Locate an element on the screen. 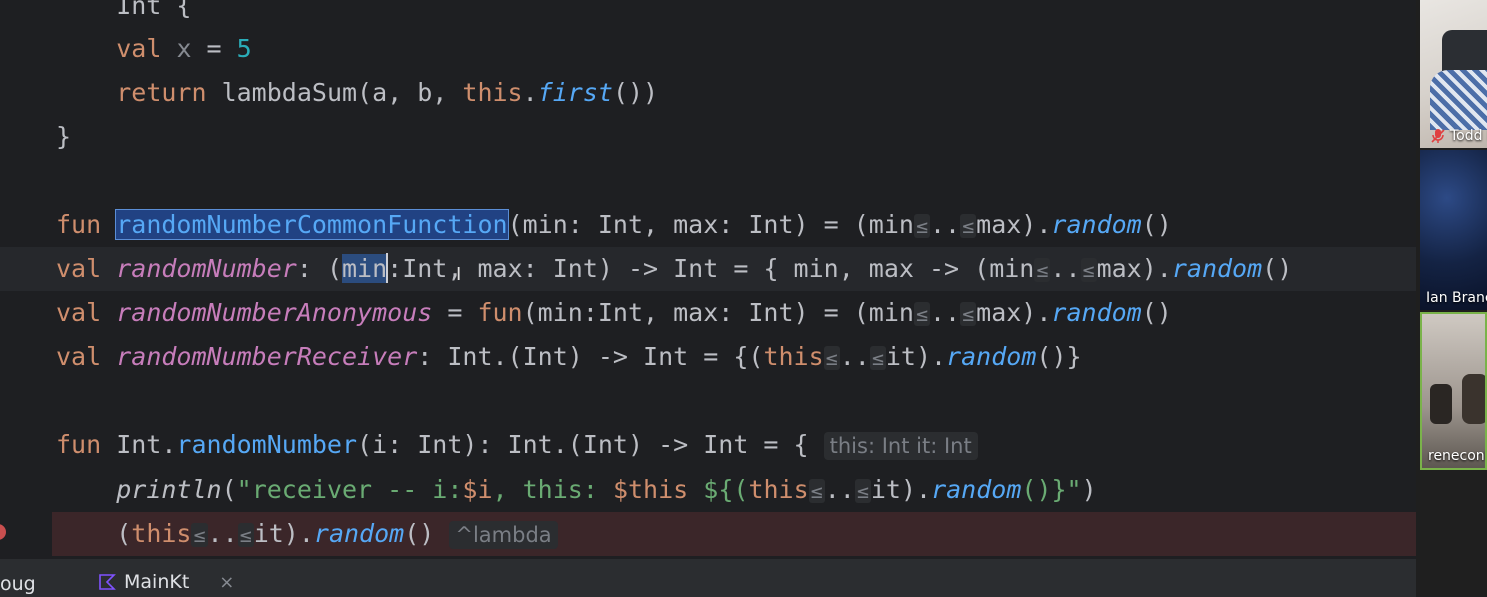 The height and width of the screenshot is (597, 1487). code-line: Int { is located at coordinates (708, 14).